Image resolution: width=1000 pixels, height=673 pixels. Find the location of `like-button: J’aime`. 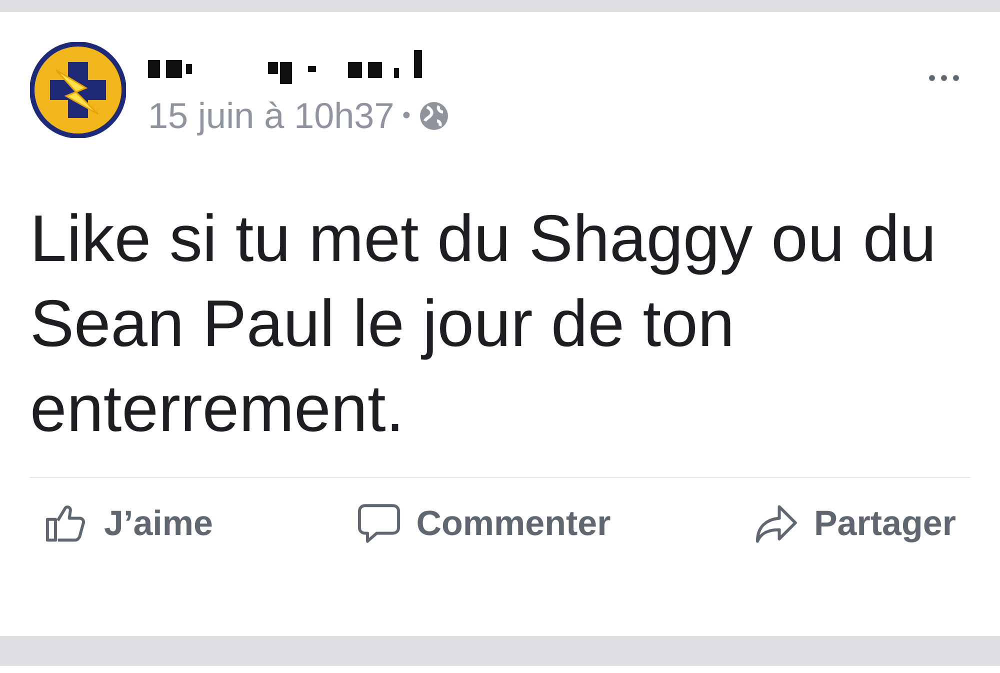

like-button: J’aime is located at coordinates (128, 524).